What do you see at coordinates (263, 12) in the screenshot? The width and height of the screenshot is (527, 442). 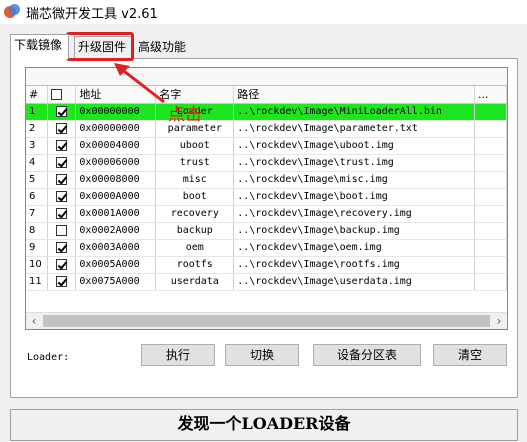 I see `title-bar: 瑞芯微开发工具 v2.61` at bounding box center [263, 12].